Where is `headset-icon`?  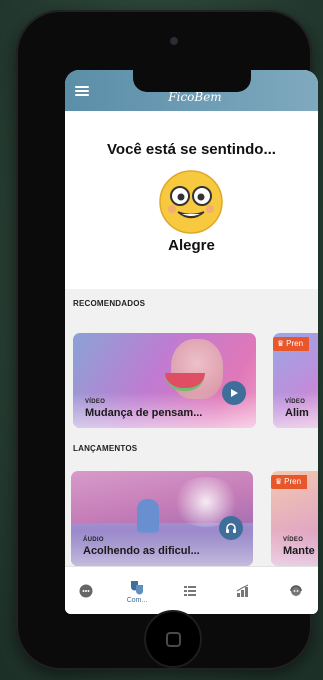
headset-icon is located at coordinates (296, 590).